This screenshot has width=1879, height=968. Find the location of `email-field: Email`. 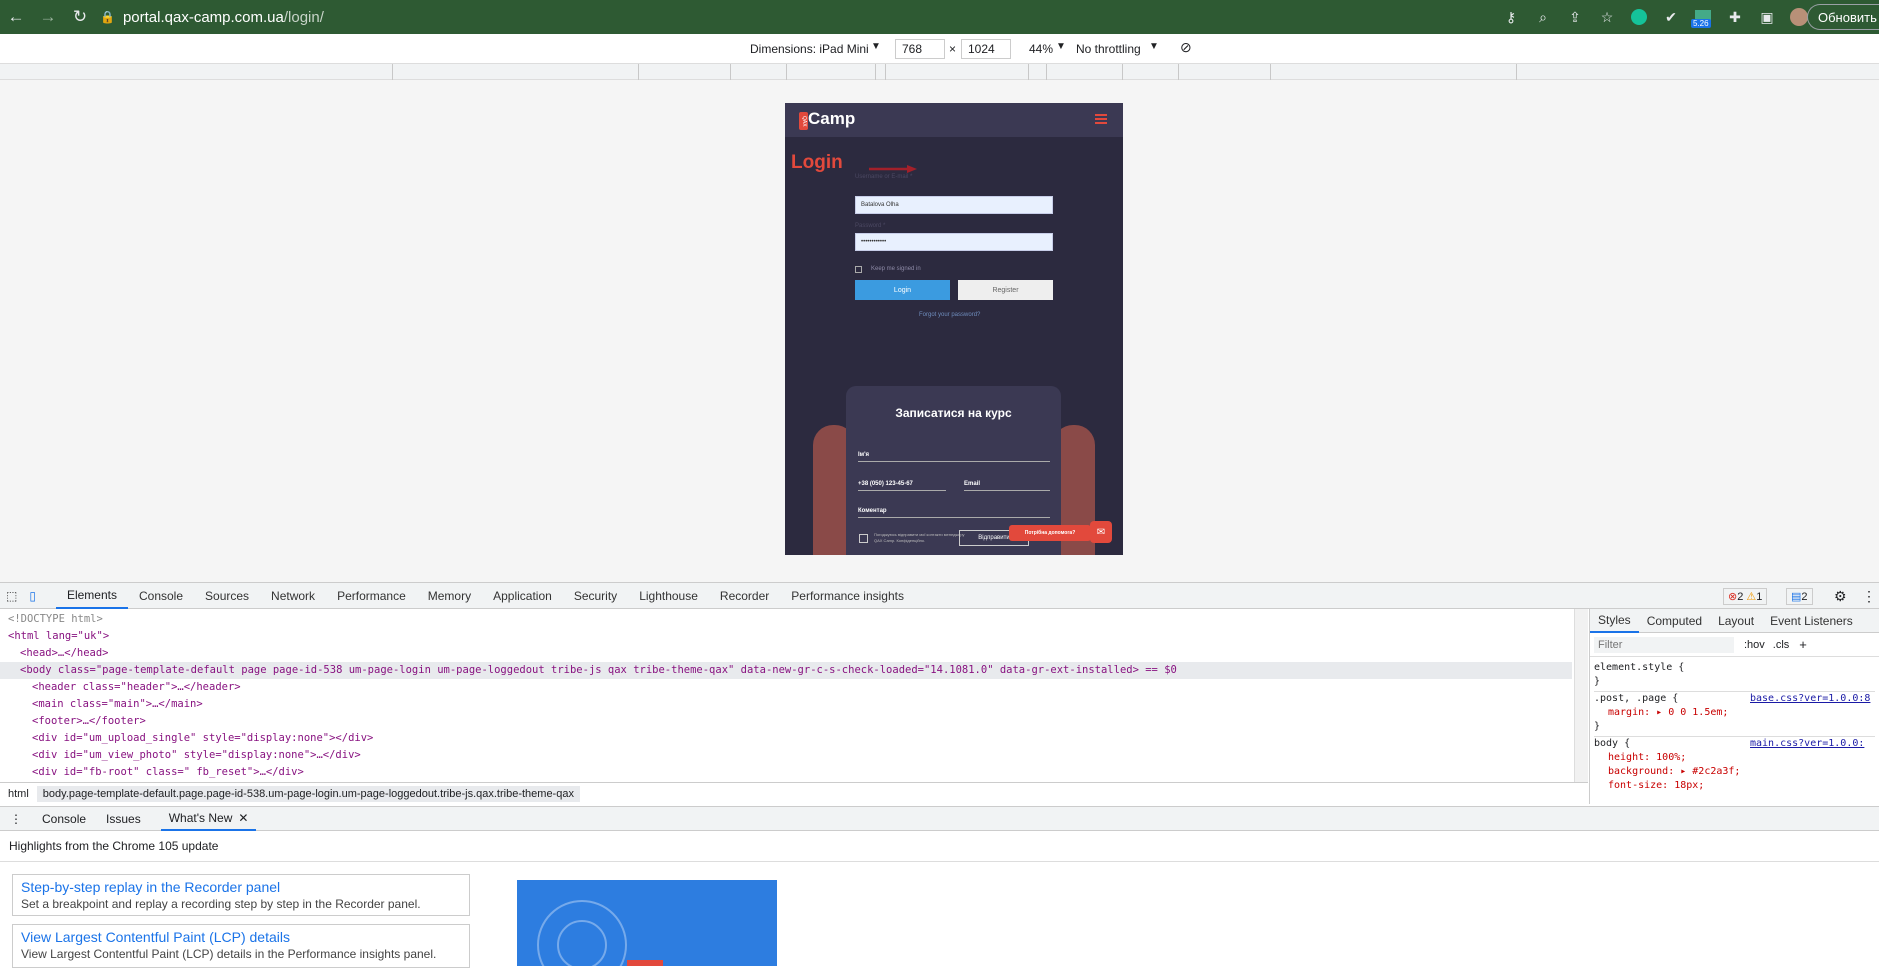

email-field: Email is located at coordinates (1007, 486).